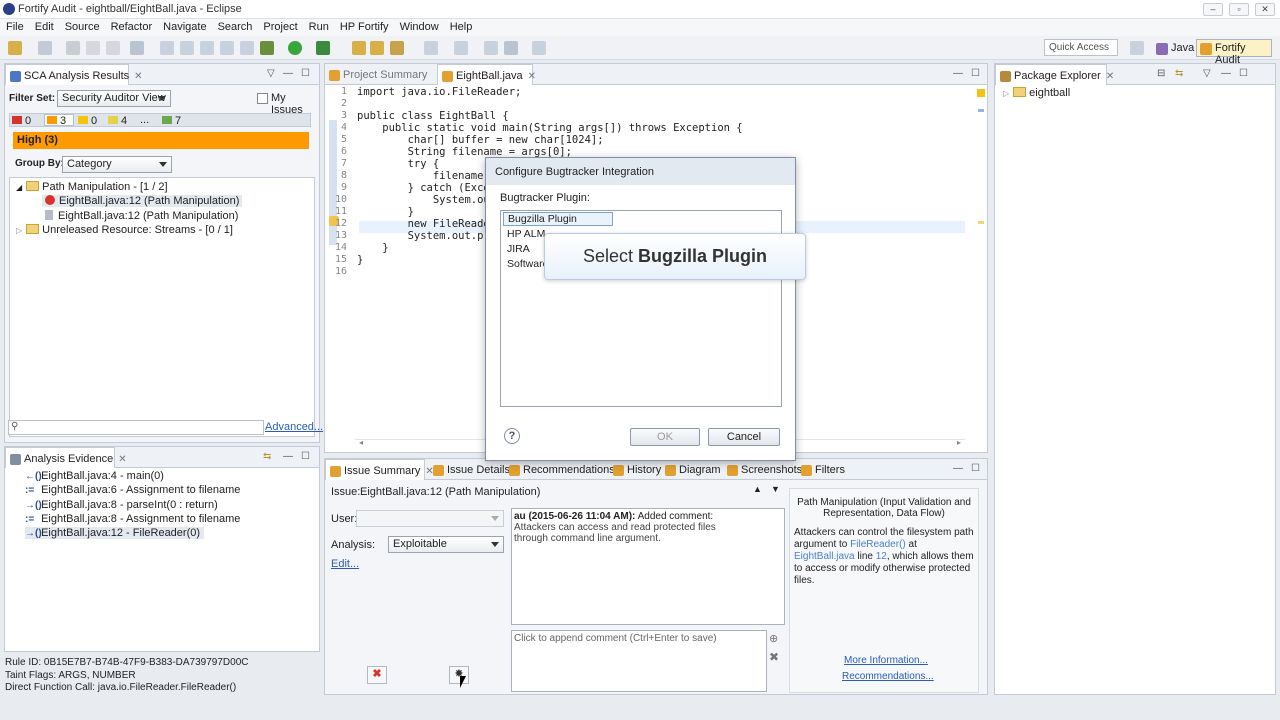 This screenshot has height=720, width=1280. I want to click on tab-project-summary: Project Summary, so click(380, 75).